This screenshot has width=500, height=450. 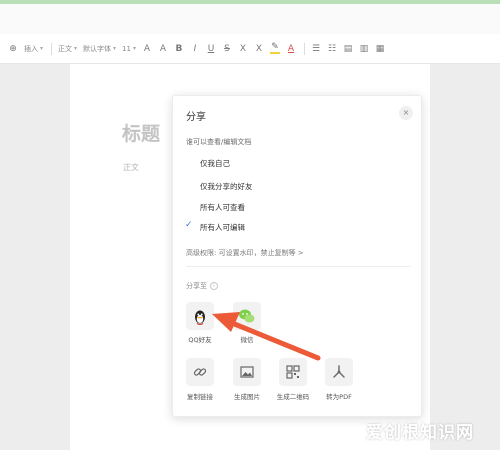 I want to click on subscript-icon: X, so click(x=243, y=49).